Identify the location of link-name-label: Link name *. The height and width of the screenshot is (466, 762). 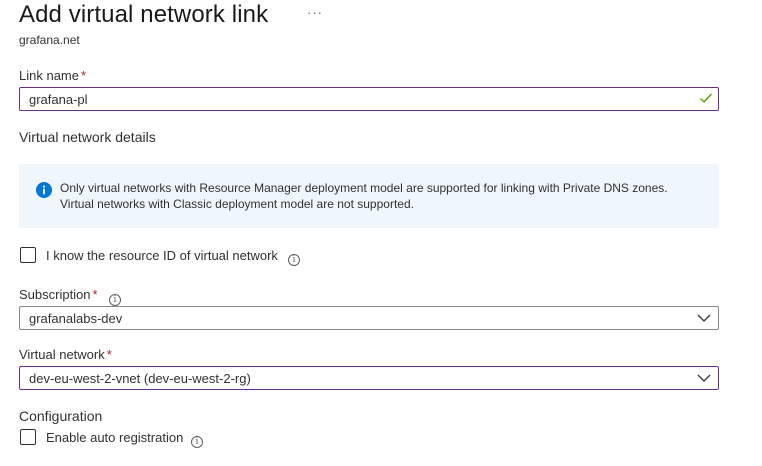
(52, 75).